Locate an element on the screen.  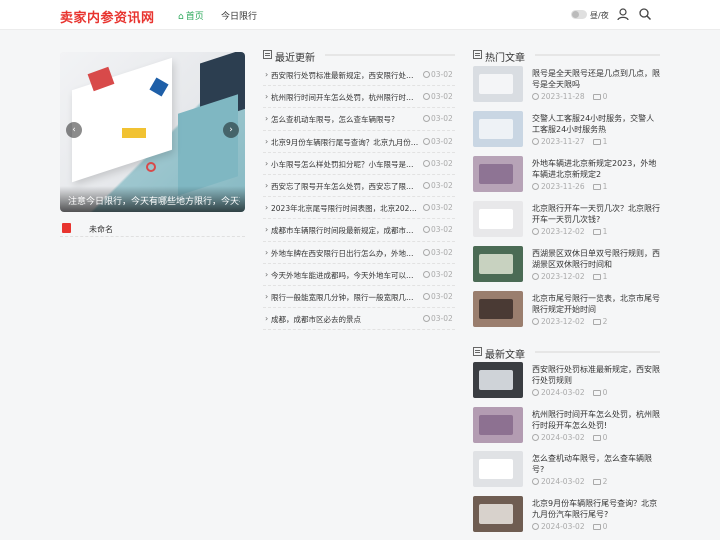
theme-toggle is located at coordinates (579, 14).